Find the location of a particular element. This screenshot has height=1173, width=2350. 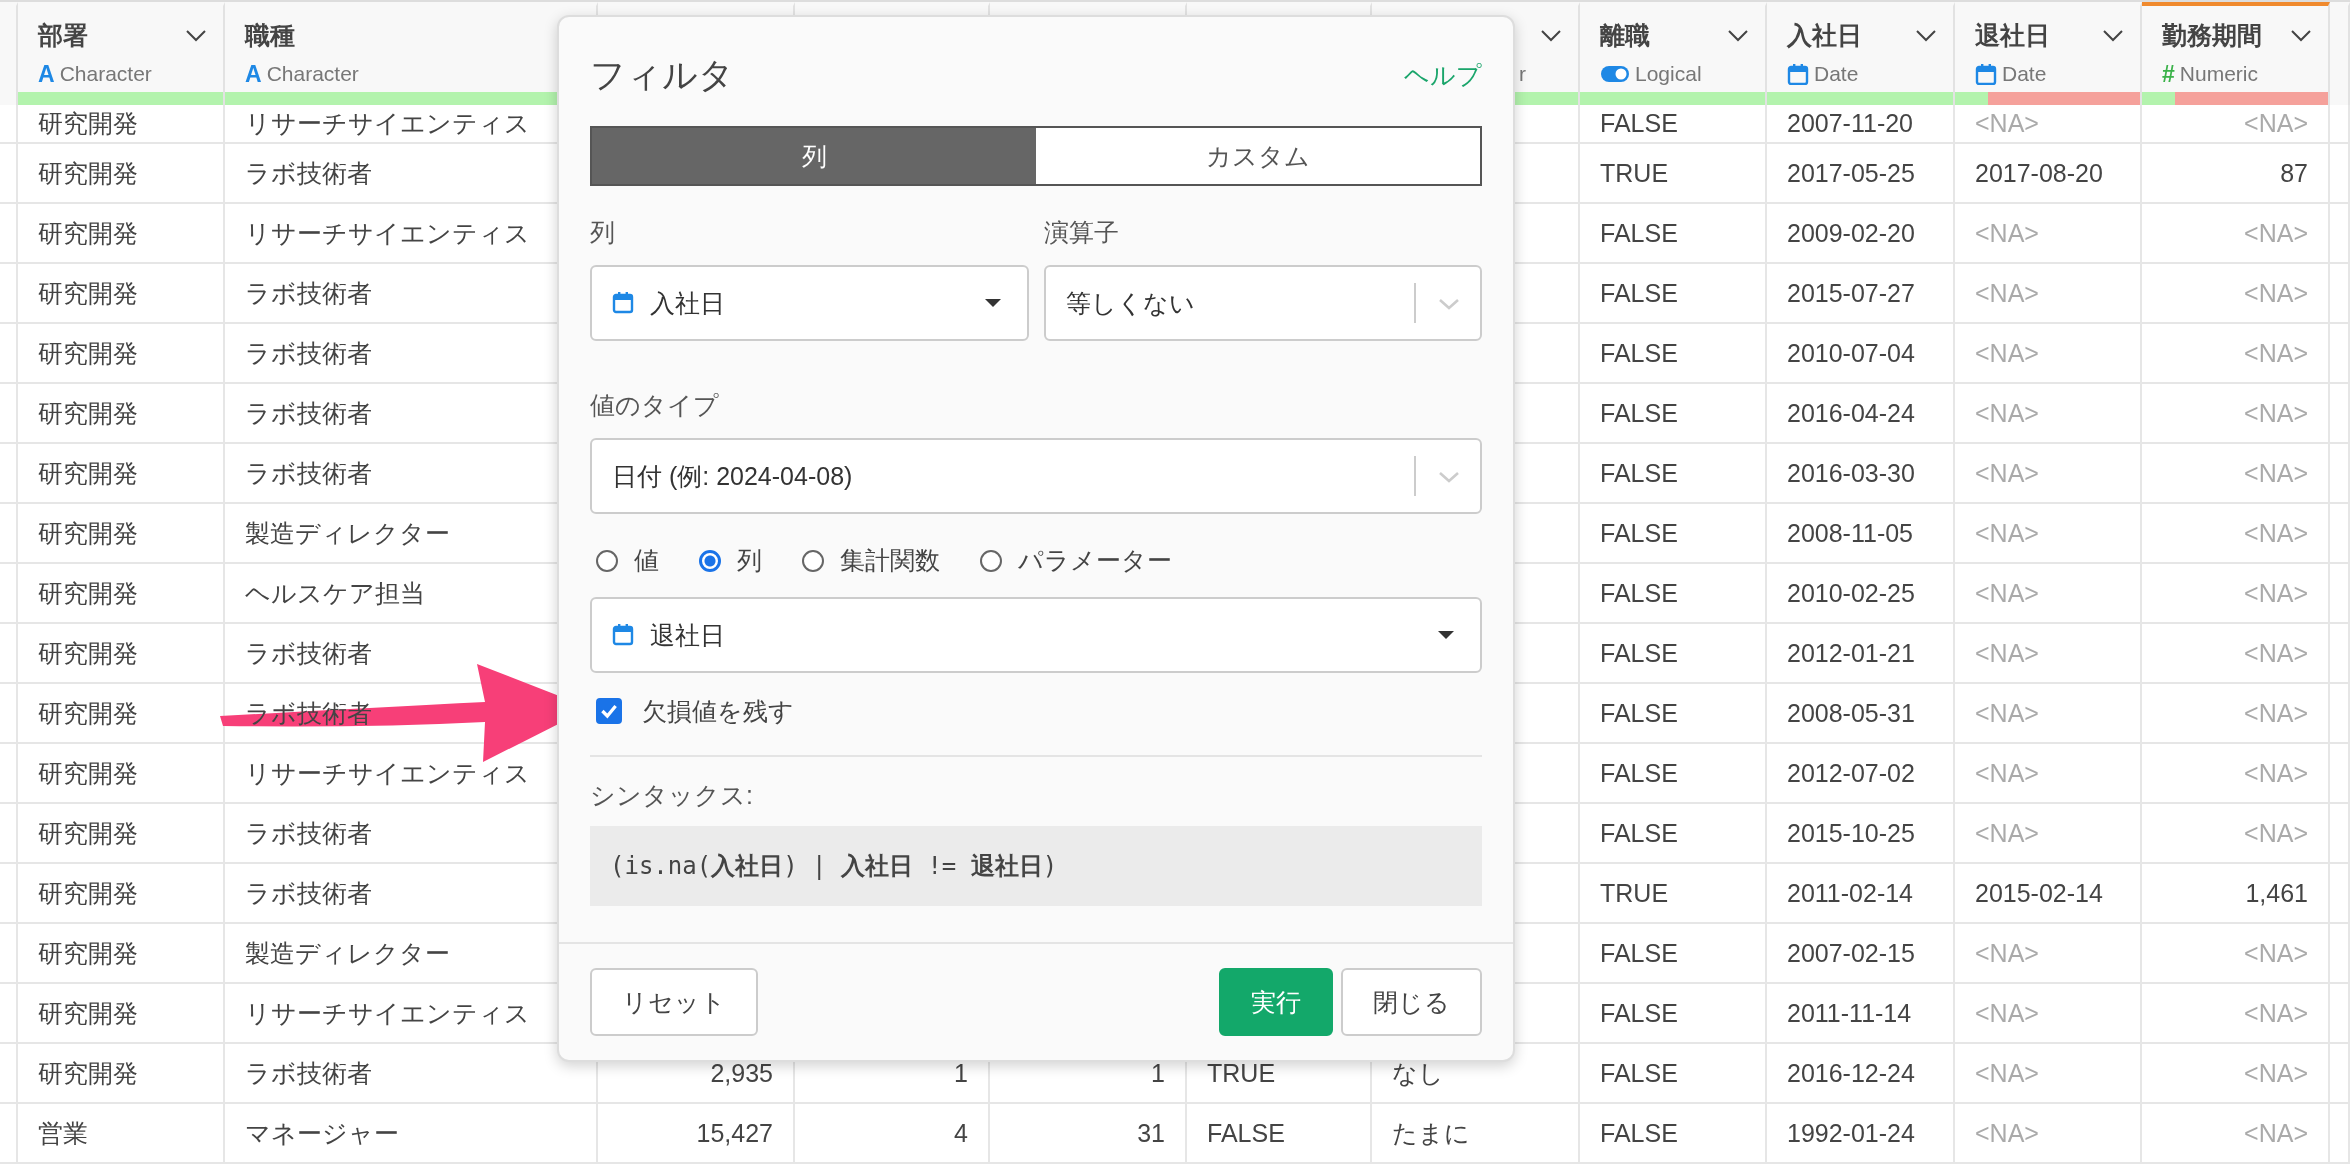

column-header: 部署 A Character is located at coordinates (121, 53).